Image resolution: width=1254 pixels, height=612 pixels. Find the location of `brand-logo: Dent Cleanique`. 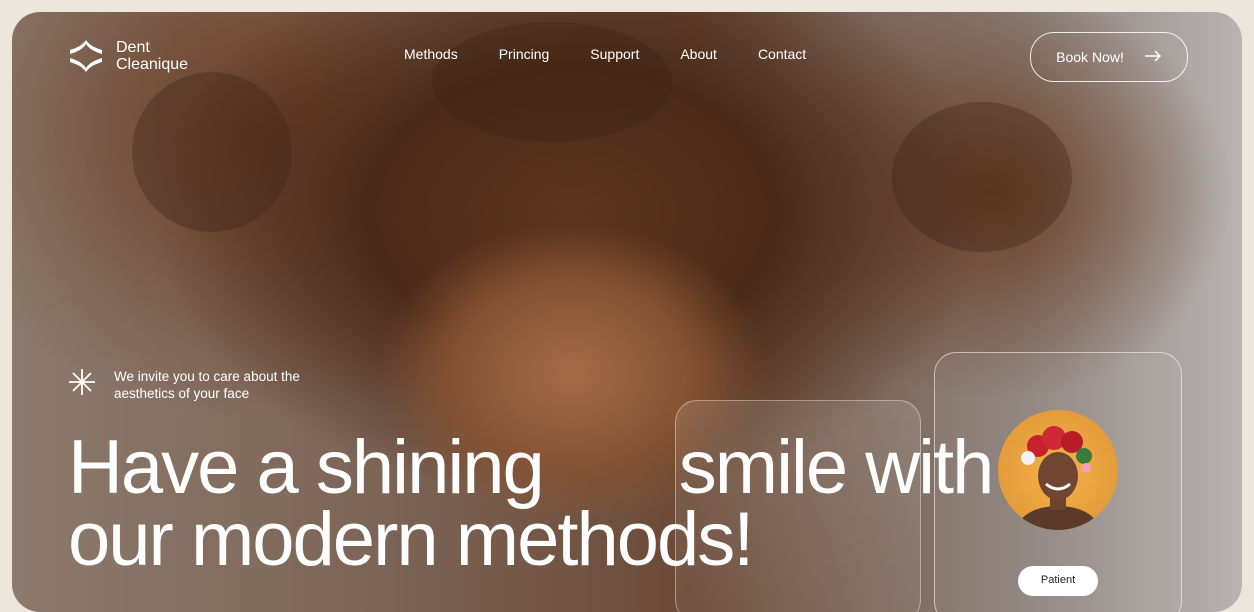

brand-logo: Dent Cleanique is located at coordinates (128, 56).